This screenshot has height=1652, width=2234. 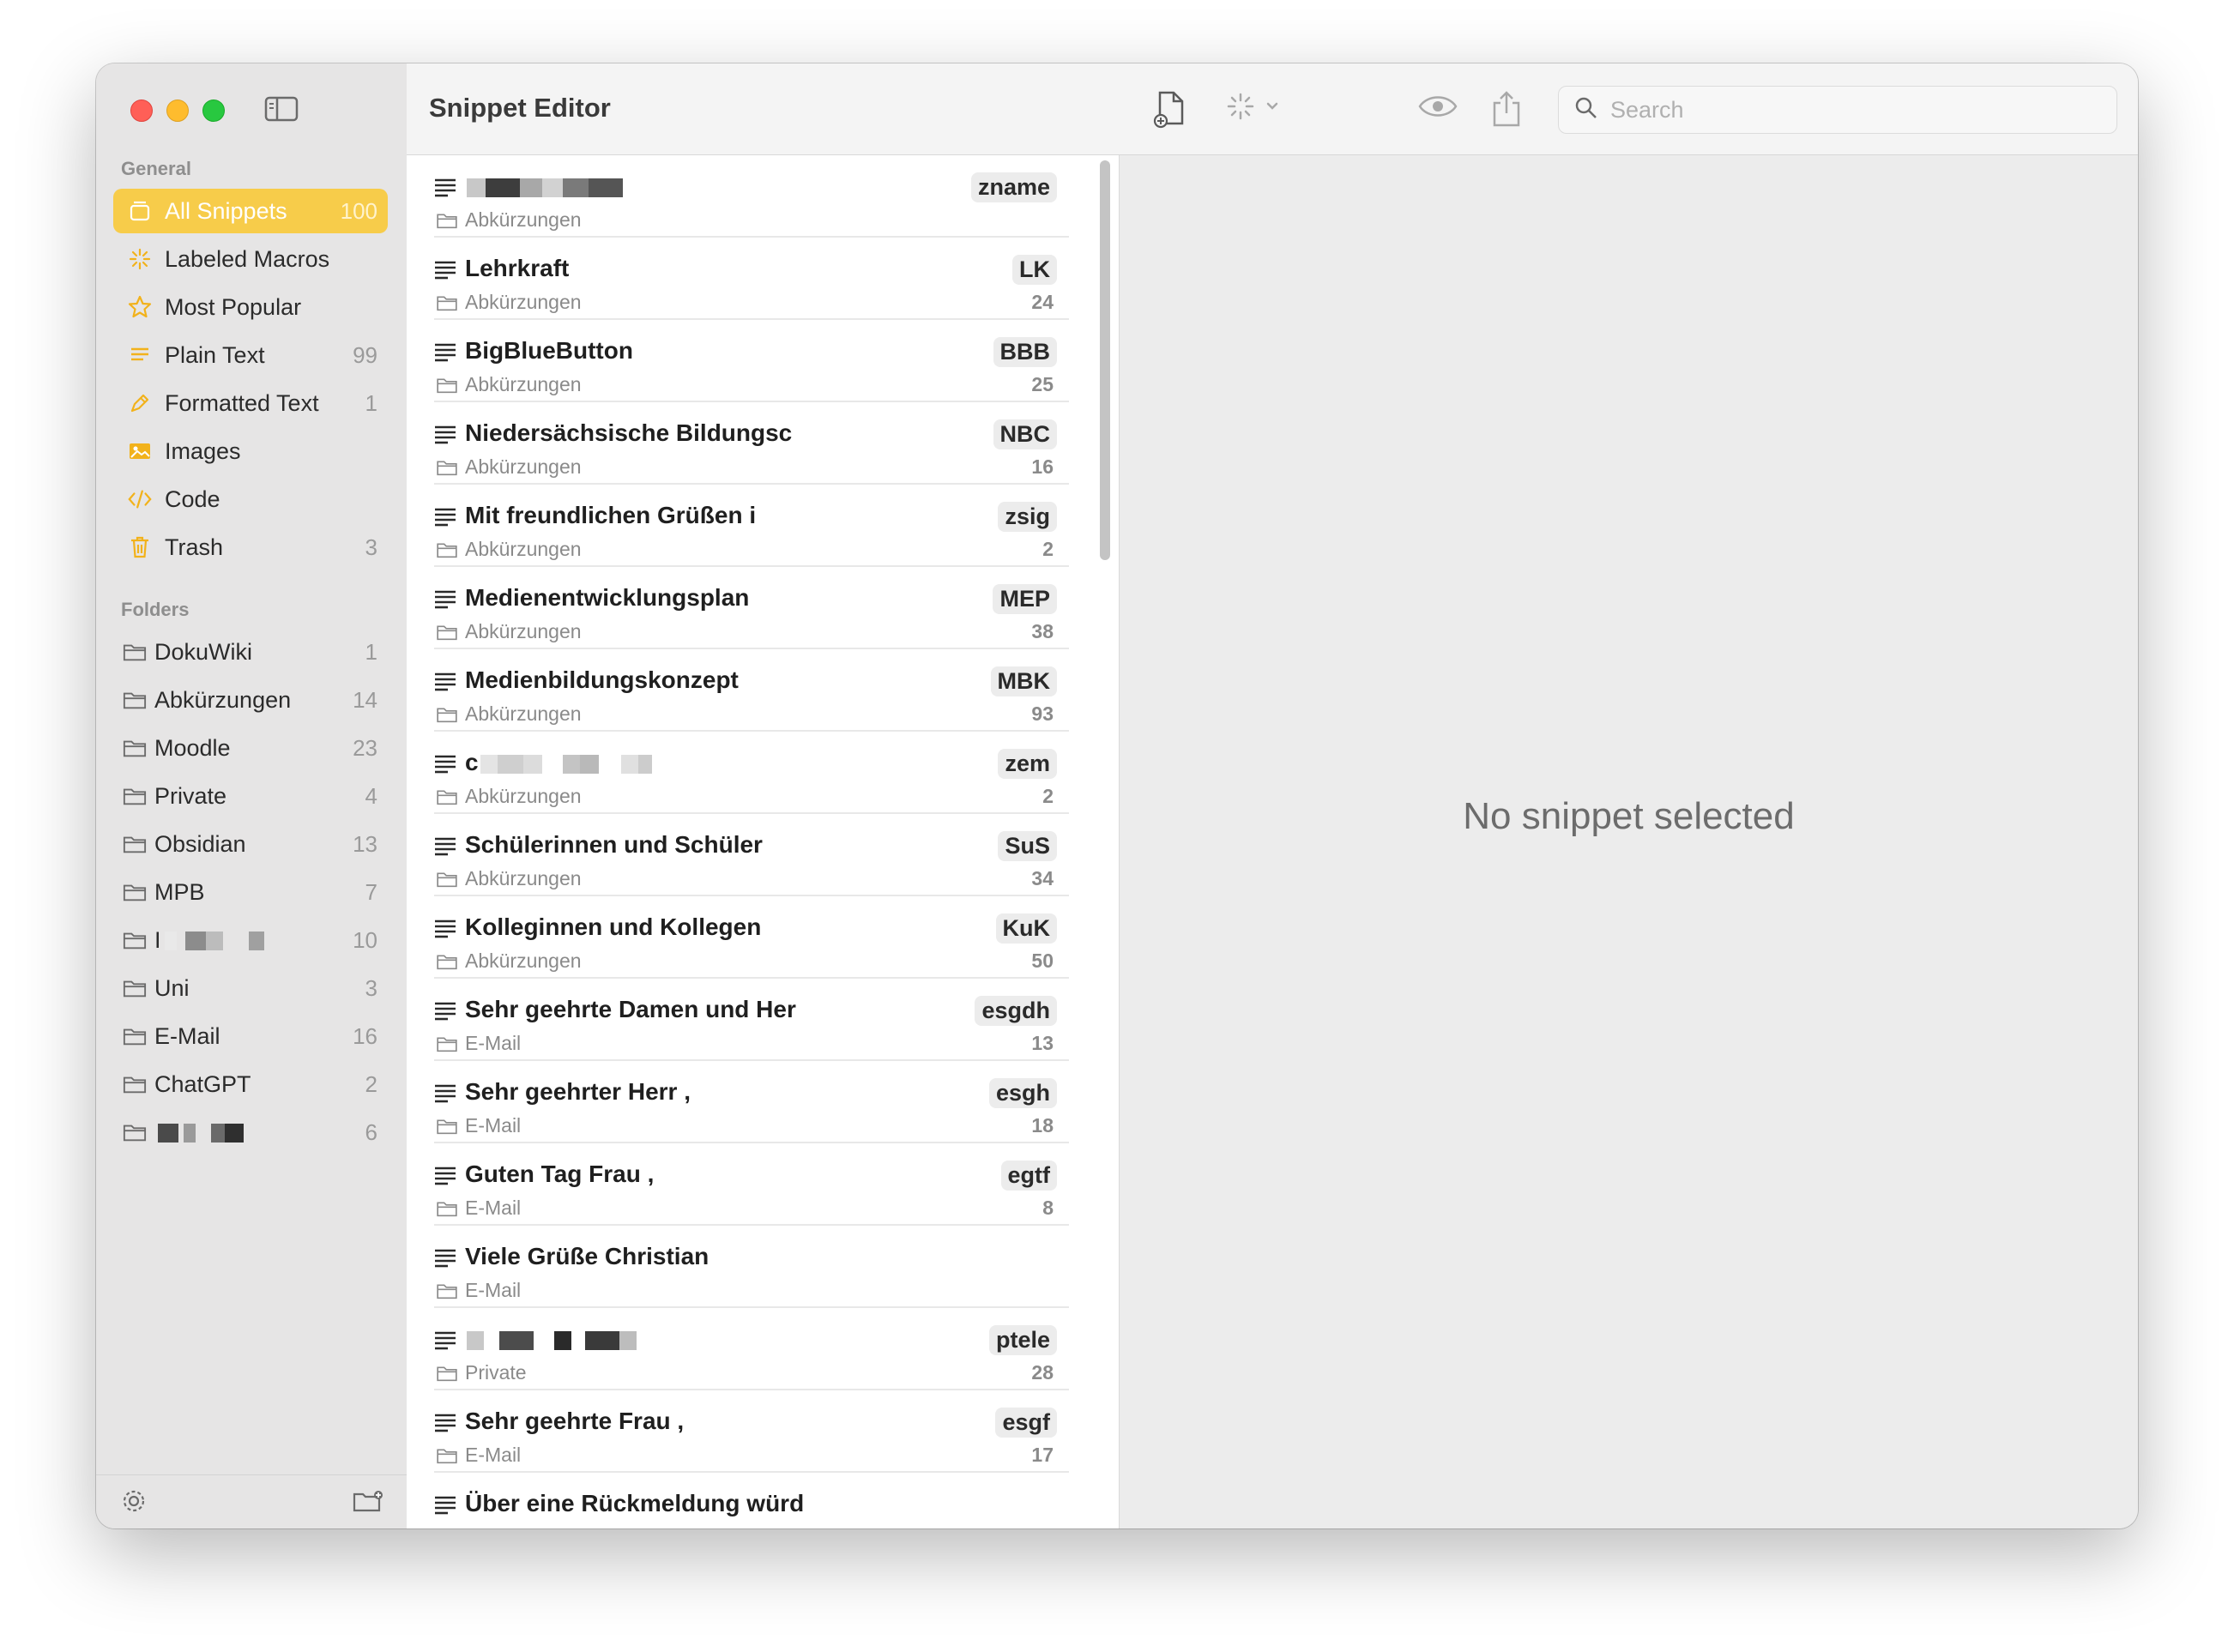 What do you see at coordinates (751, 1349) in the screenshot?
I see `snippet-row: ptele Private 28` at bounding box center [751, 1349].